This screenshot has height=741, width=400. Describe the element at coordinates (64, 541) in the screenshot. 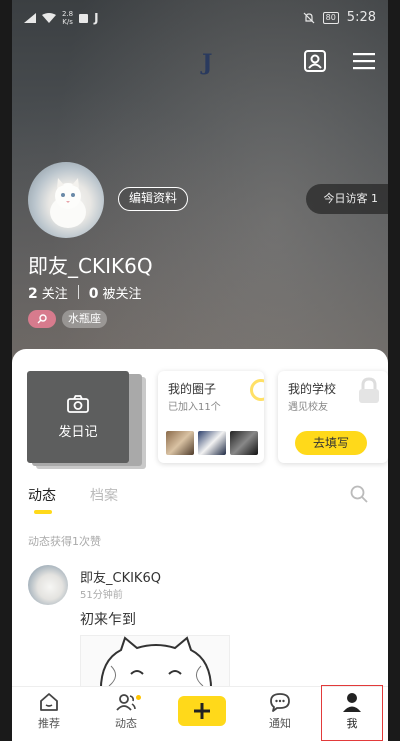

I see `likes-summary: 动态获得1次赞` at that location.